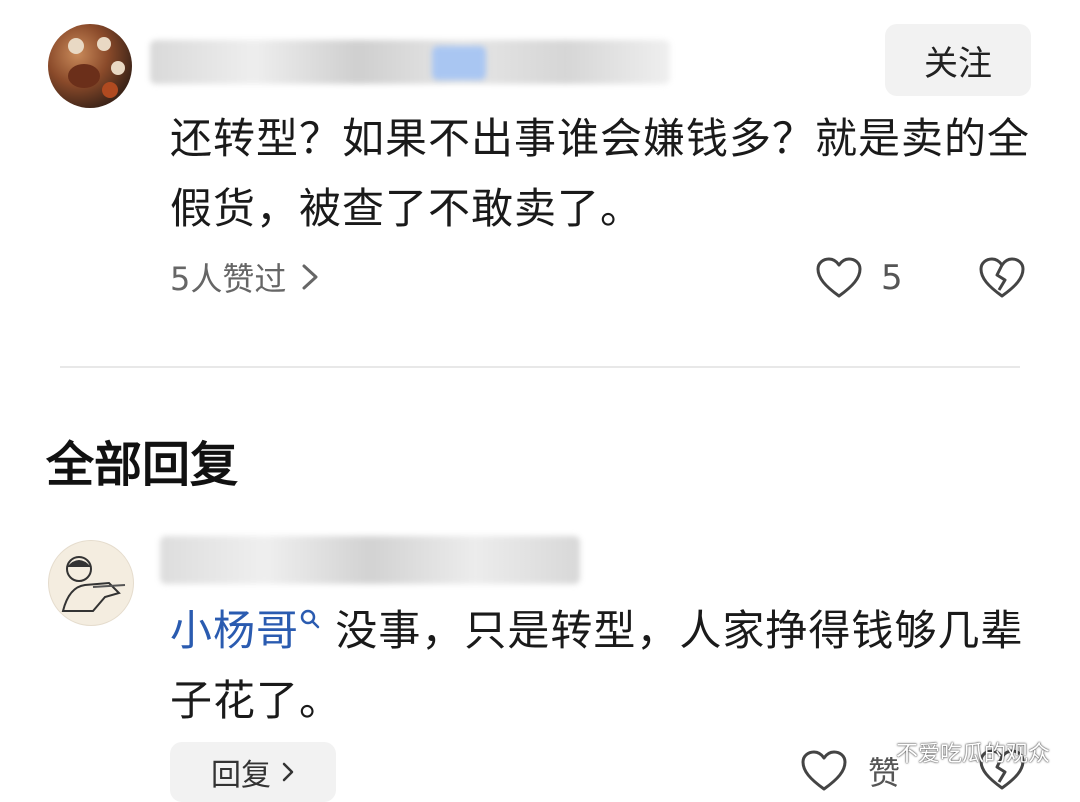 Image resolution: width=1080 pixels, height=802 pixels. What do you see at coordinates (228, 279) in the screenshot?
I see `liked-by-label: 5人赞过` at bounding box center [228, 279].